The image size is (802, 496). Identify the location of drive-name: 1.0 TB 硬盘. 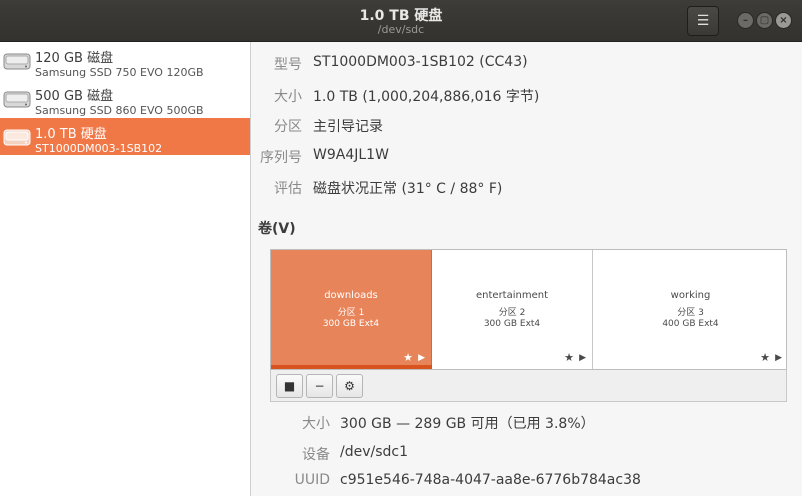
(71, 134).